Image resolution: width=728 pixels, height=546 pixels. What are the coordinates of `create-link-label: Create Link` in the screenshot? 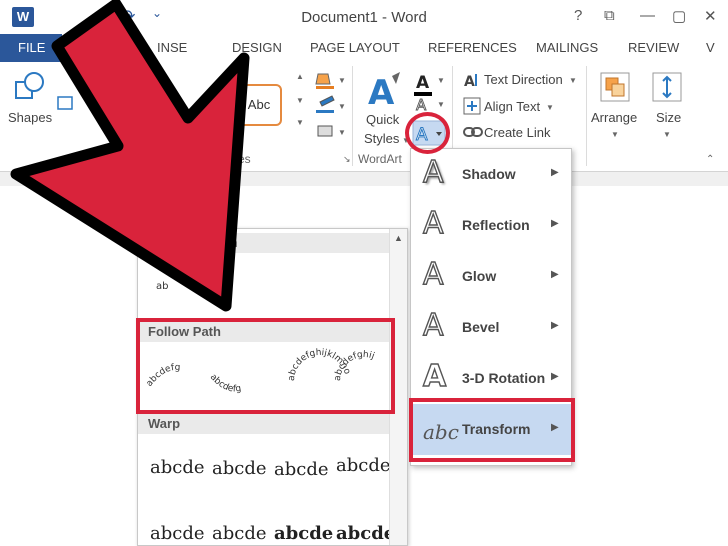 It's located at (517, 132).